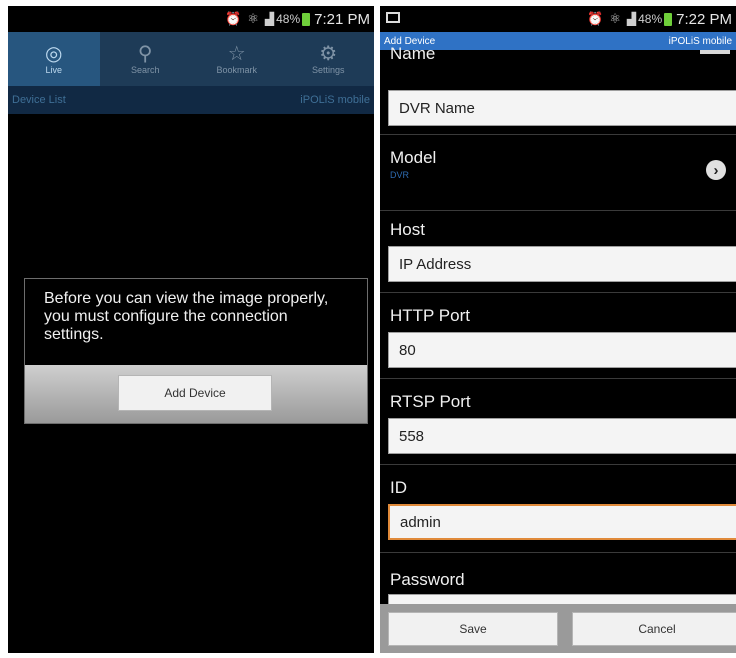 This screenshot has height=658, width=736. I want to click on rtsp-port-label: RTSP Port, so click(430, 401).